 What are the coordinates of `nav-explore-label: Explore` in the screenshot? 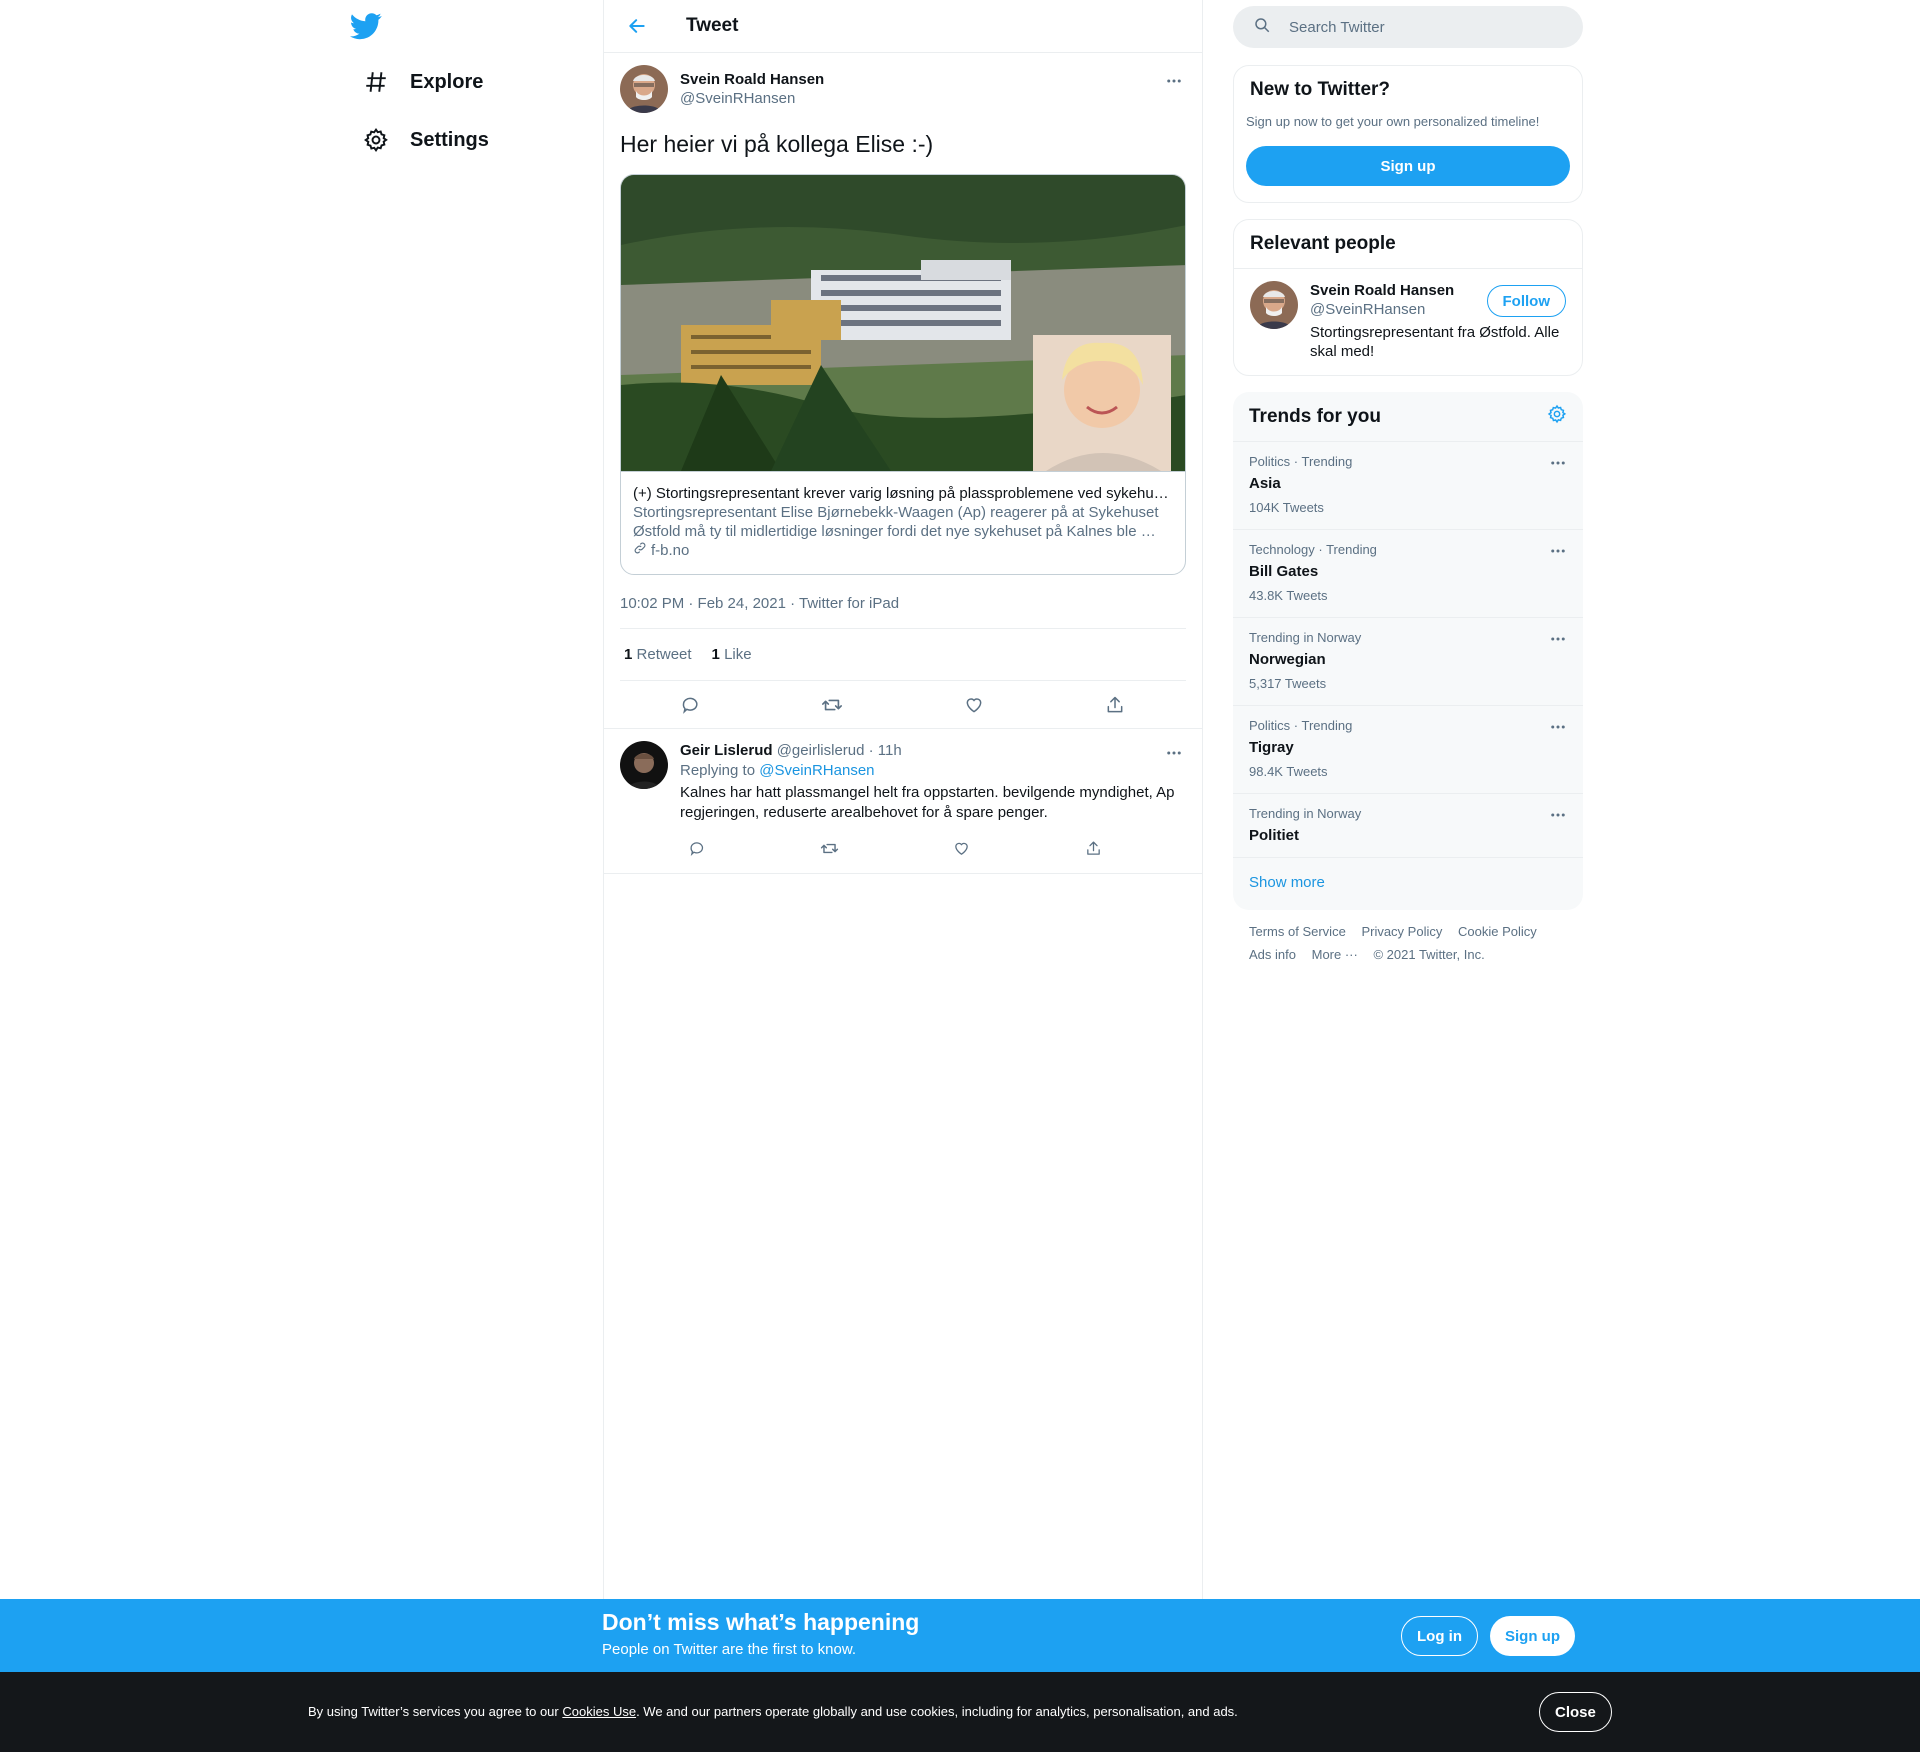 It's located at (447, 81).